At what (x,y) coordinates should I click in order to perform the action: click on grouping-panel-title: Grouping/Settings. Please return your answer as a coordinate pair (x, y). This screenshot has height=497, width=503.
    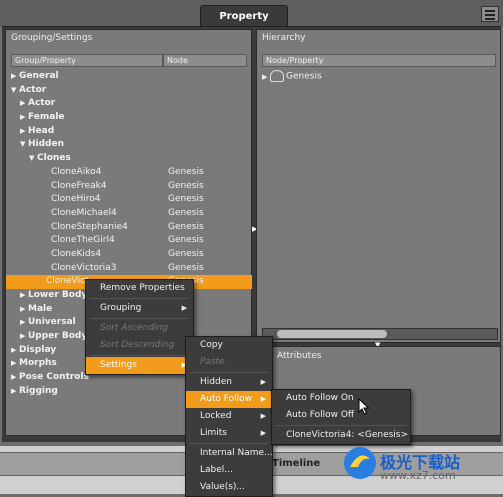
    Looking at the image, I should click on (52, 38).